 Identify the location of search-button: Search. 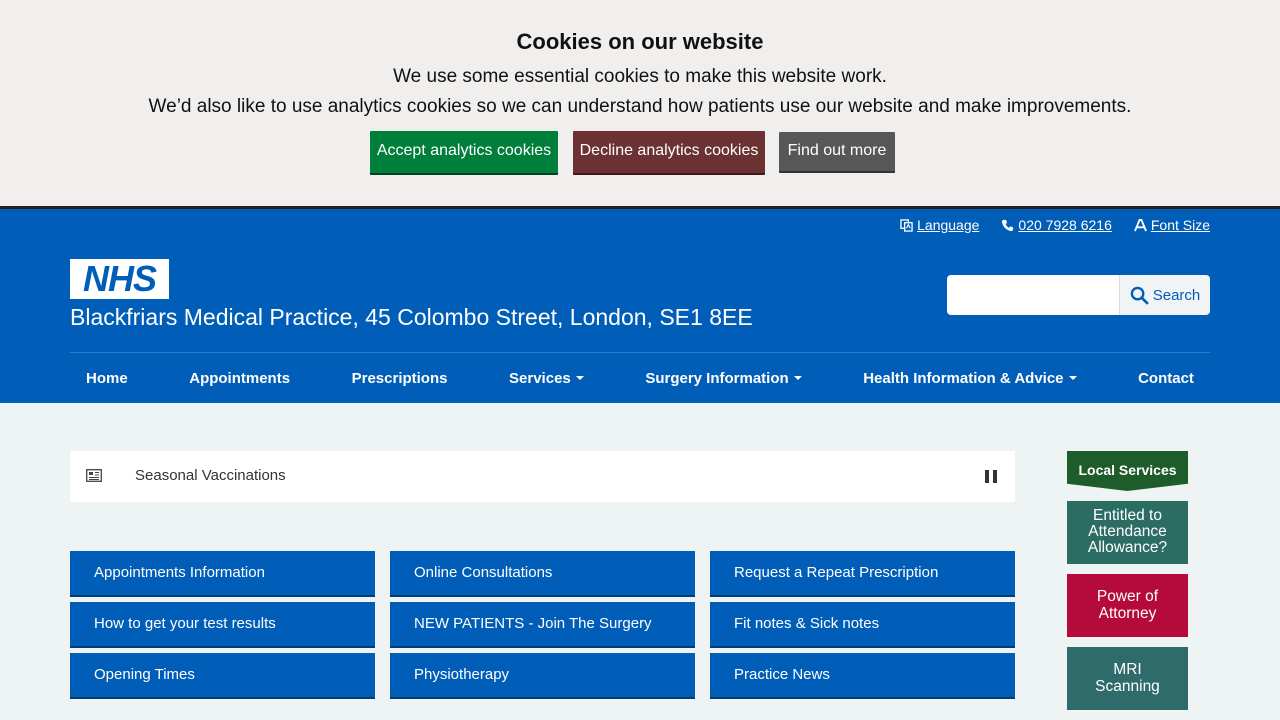
(1164, 295).